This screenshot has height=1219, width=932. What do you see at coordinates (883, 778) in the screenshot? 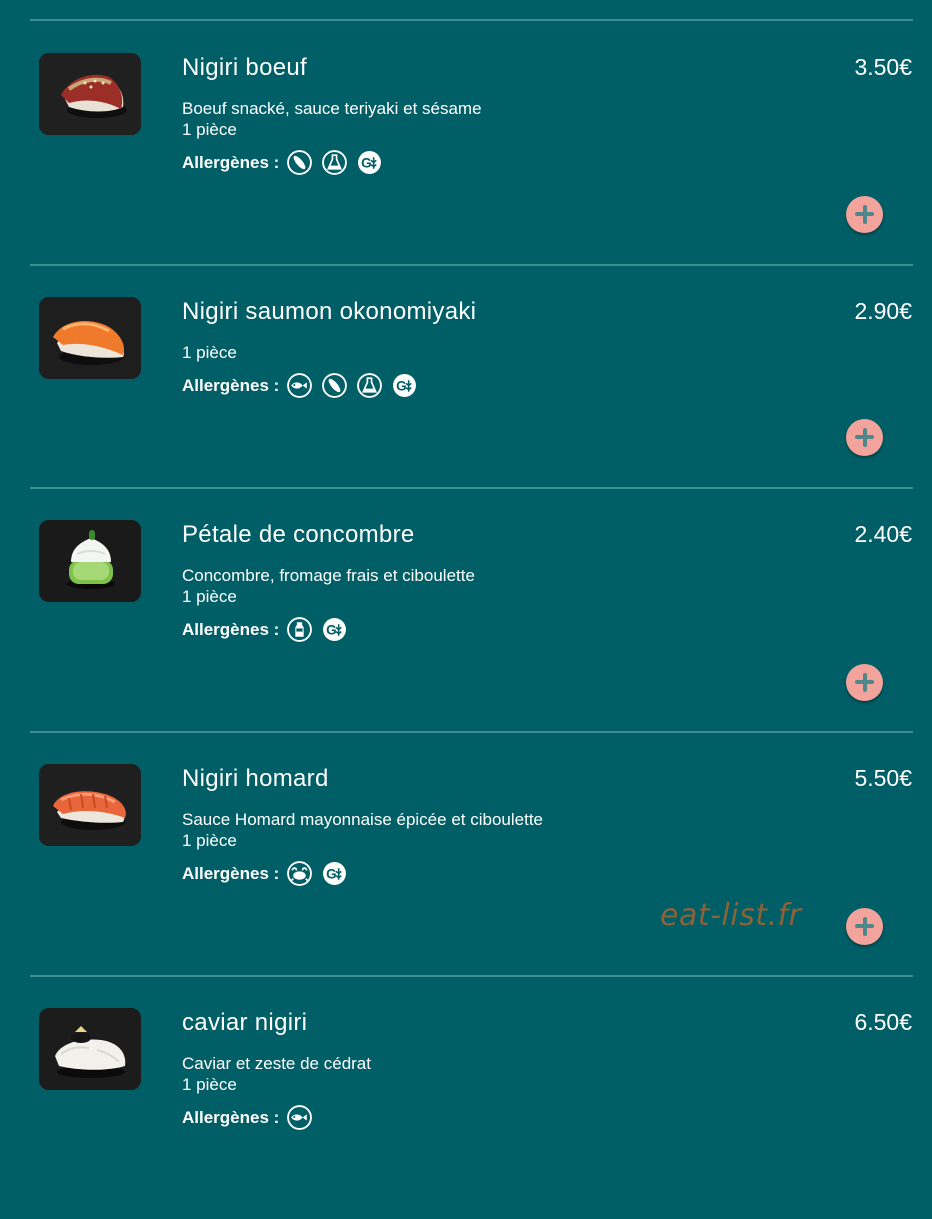
I see `item-price: 5.50€` at bounding box center [883, 778].